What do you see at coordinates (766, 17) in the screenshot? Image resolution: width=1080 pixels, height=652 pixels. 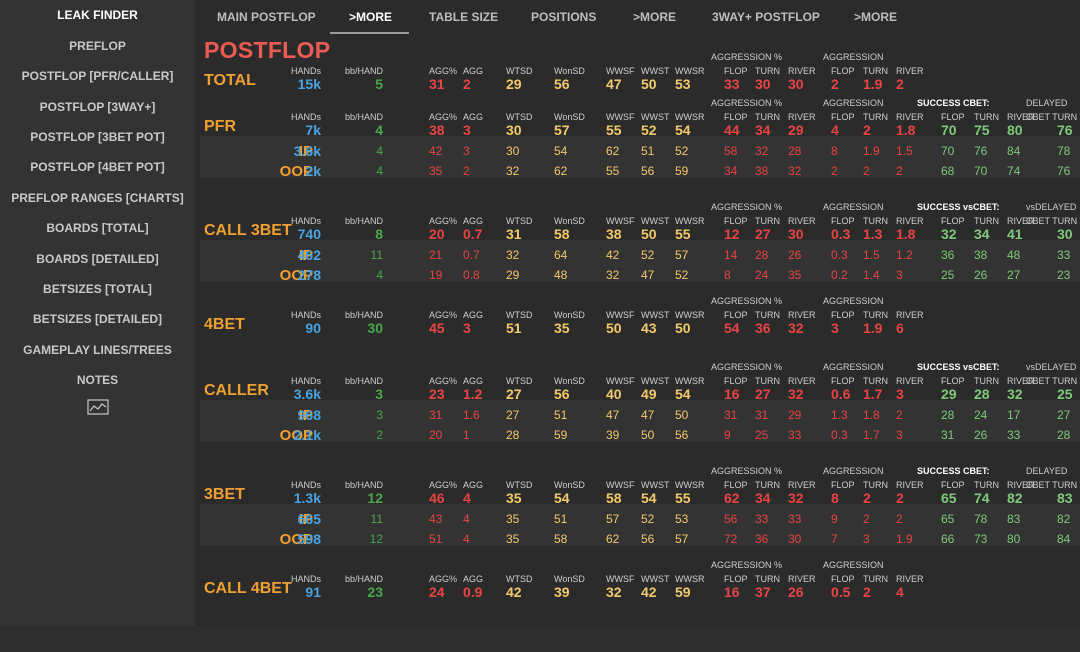 I see `tab-3way-postflop-5: 3WAY+ POSTFLOP` at bounding box center [766, 17].